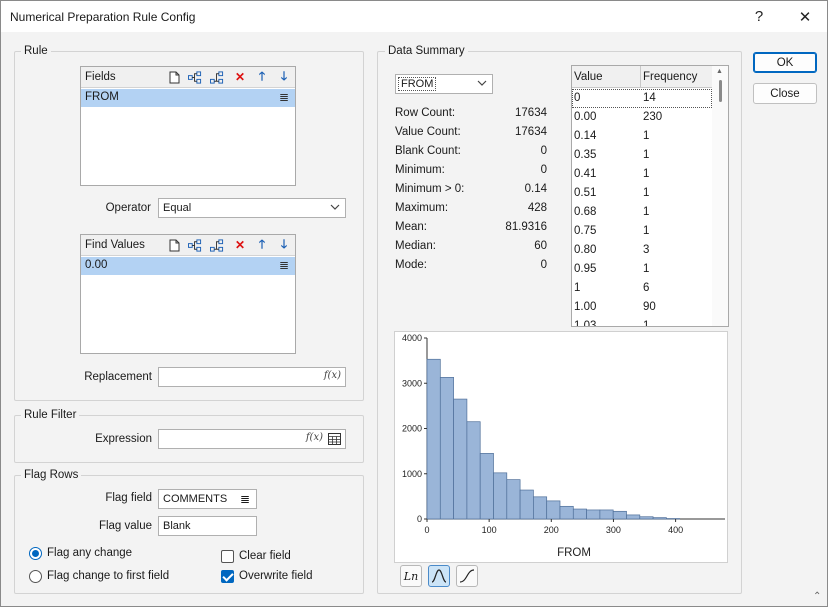  What do you see at coordinates (642, 174) in the screenshot?
I see `table-row: 0.41 1` at bounding box center [642, 174].